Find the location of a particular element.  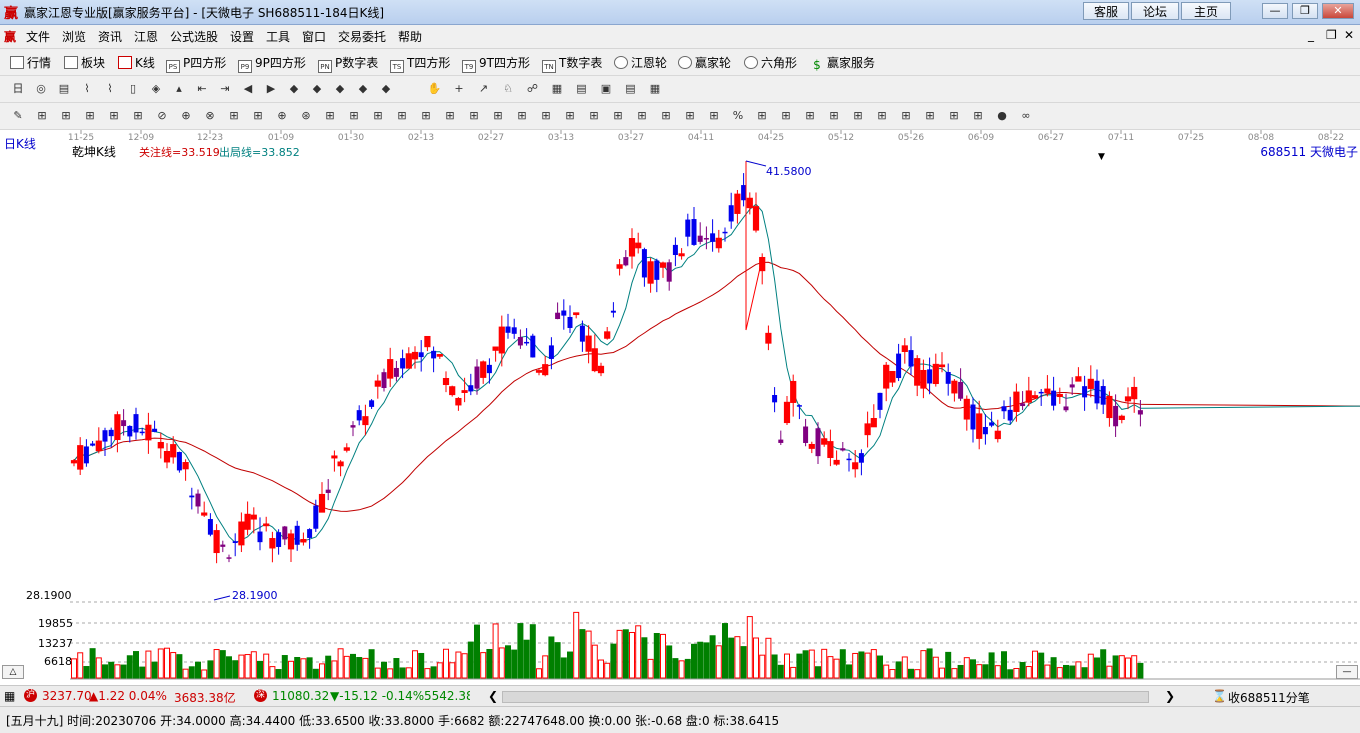

t-number-table-button: TN T数字表 is located at coordinates (572, 63).